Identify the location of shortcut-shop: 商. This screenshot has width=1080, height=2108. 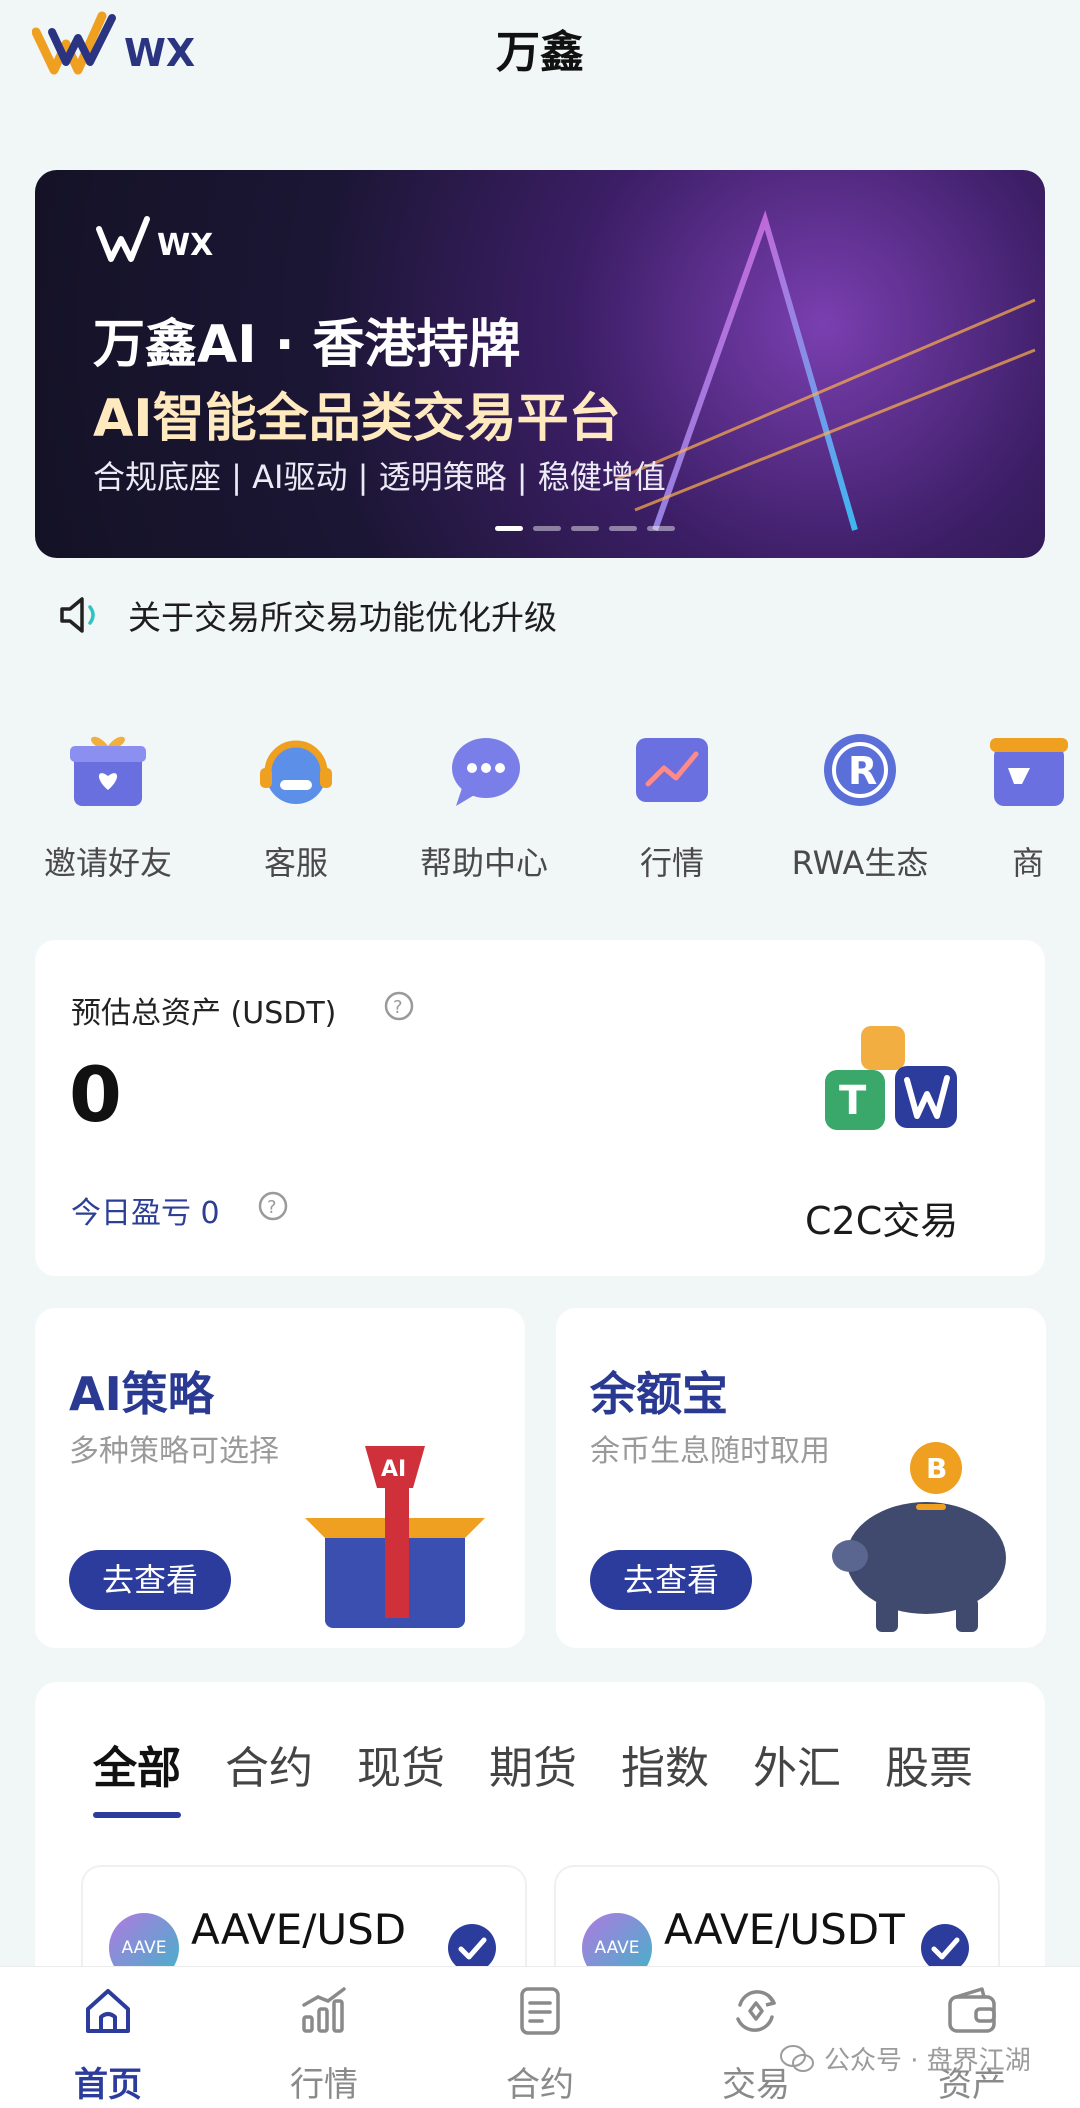
(1004, 806).